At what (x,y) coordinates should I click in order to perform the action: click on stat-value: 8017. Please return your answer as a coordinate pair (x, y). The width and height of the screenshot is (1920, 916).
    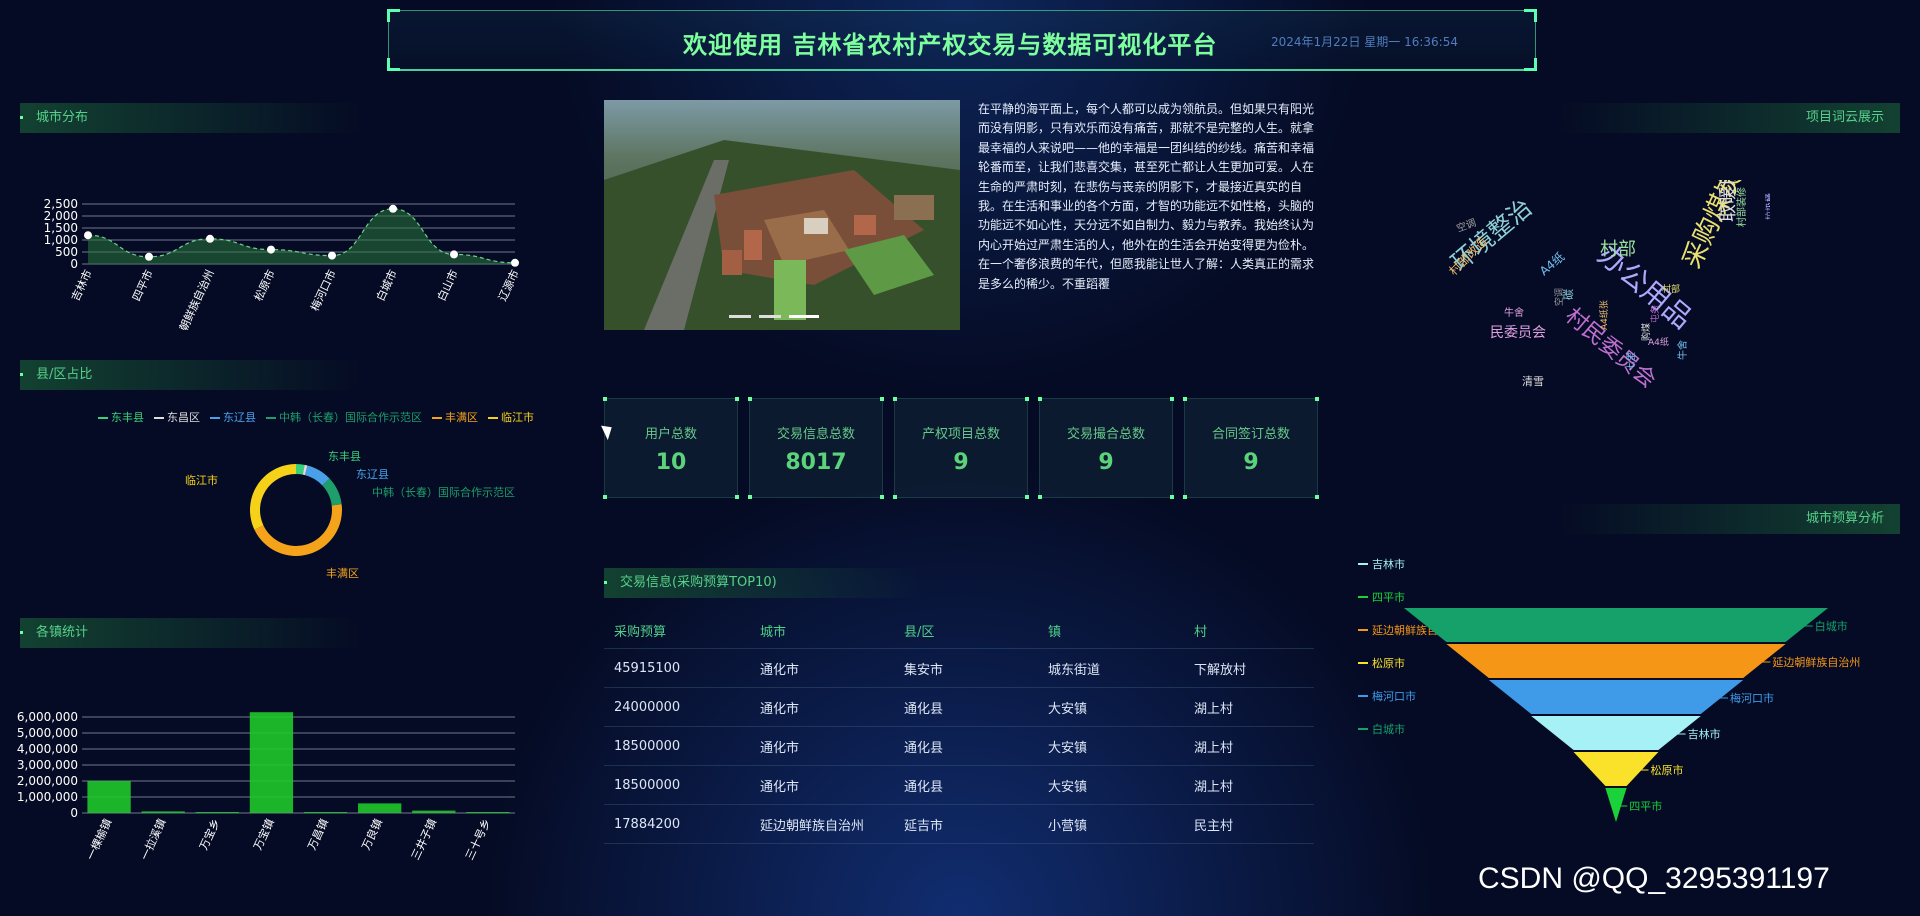
    Looking at the image, I should click on (816, 462).